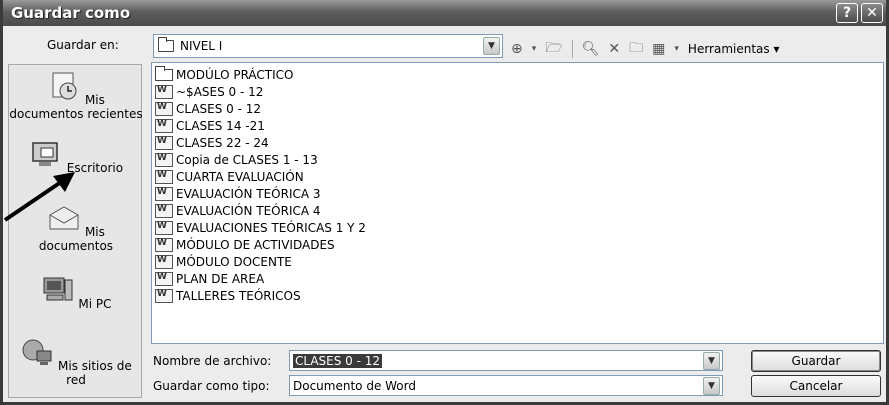 This screenshot has width=889, height=405. Describe the element at coordinates (354, 385) in the screenshot. I see `filetype-value: Documento de Word` at that location.